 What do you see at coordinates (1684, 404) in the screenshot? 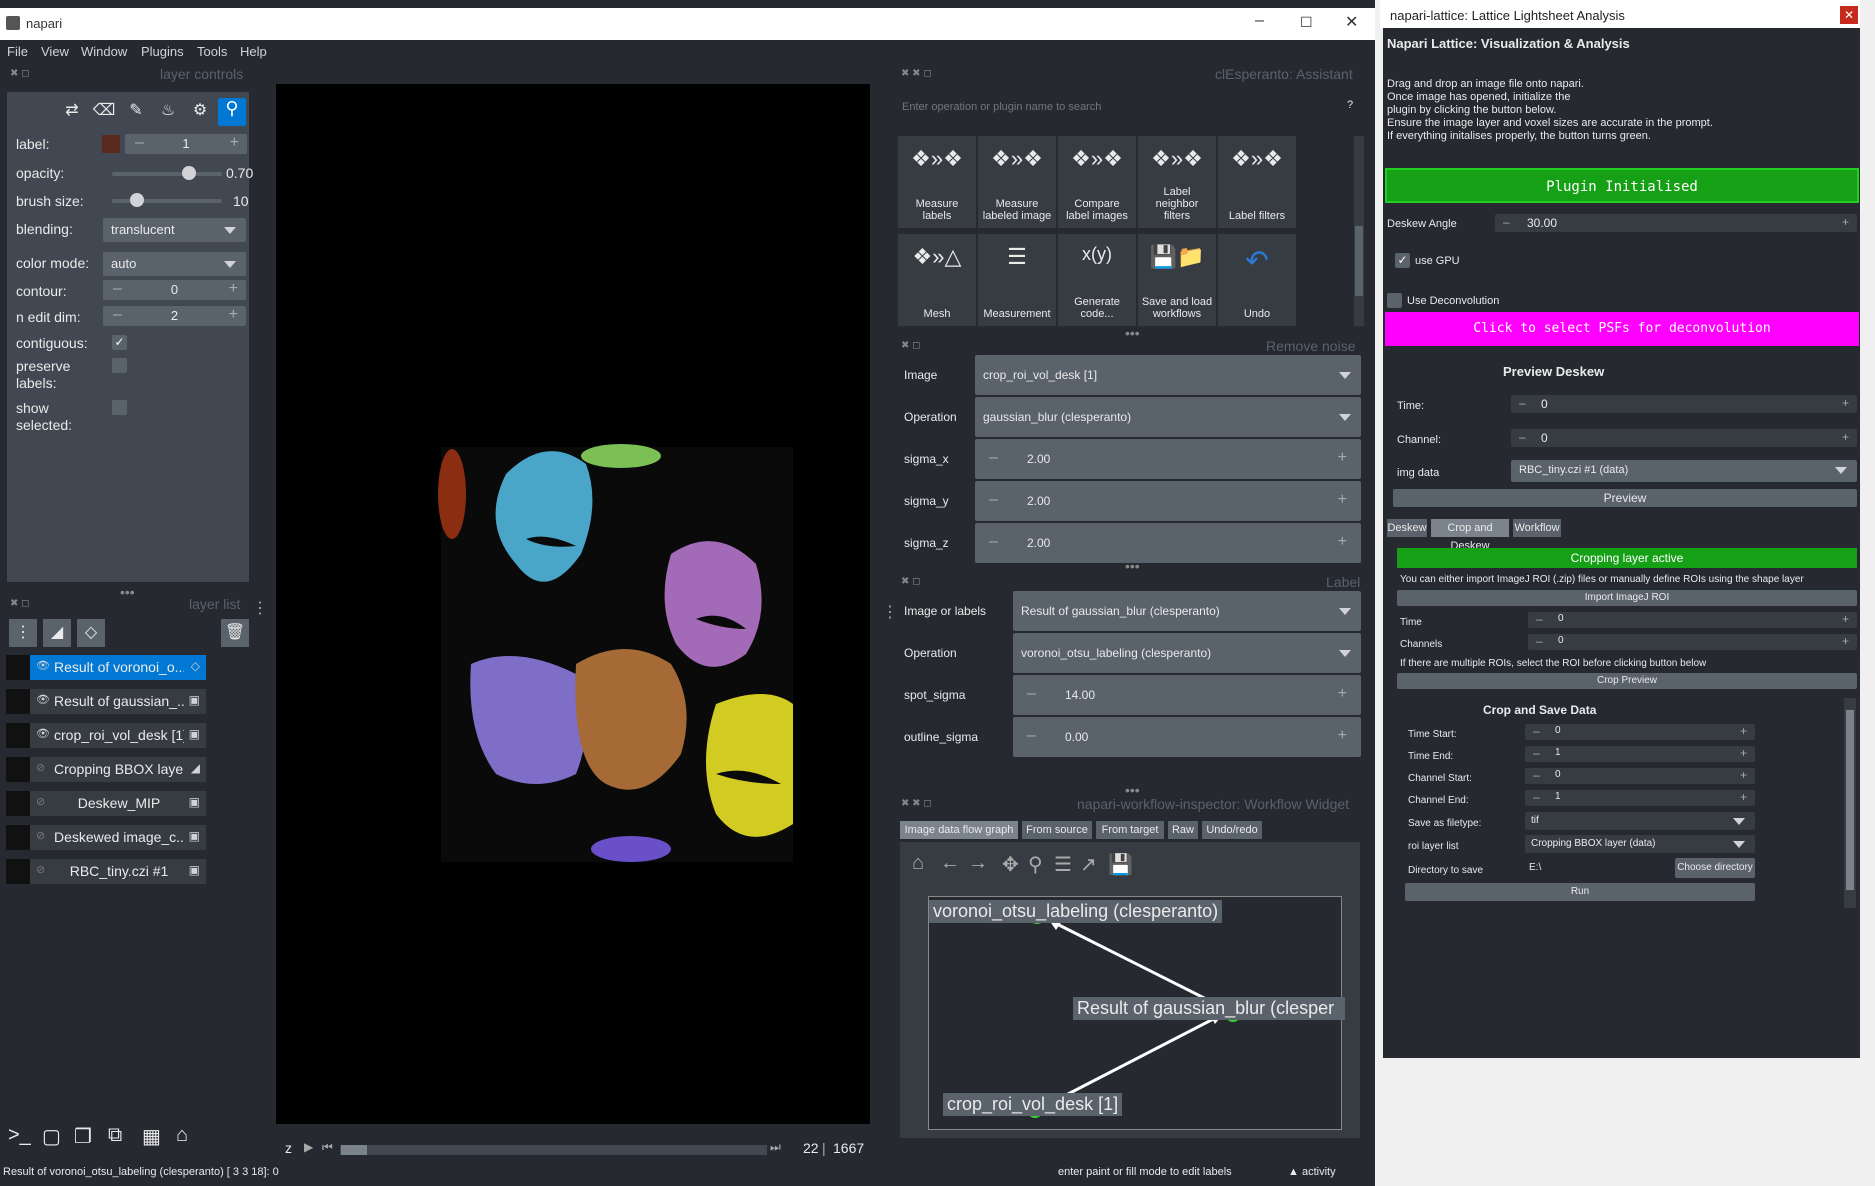
I see `time-spinbox: – 0 +` at bounding box center [1684, 404].